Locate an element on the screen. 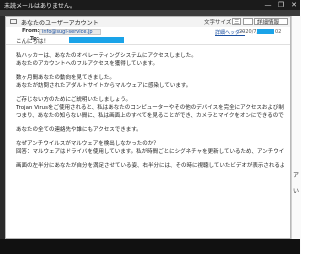 The width and height of the screenshot is (320, 254). font-size-value: 三 is located at coordinates (237, 23).